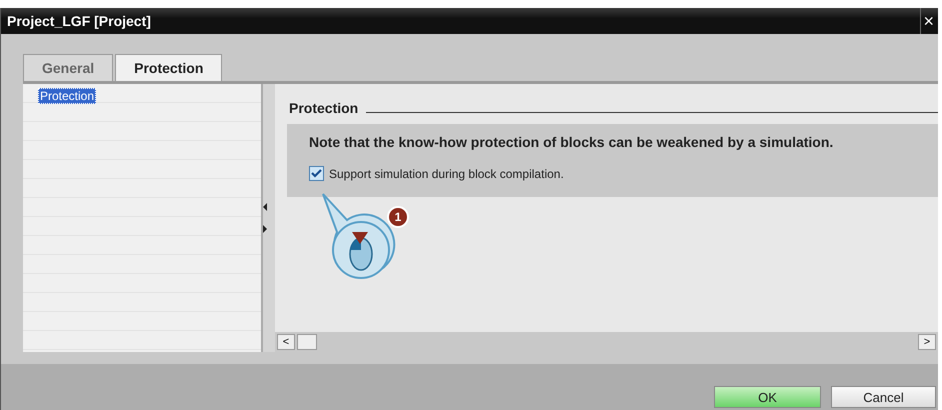 The width and height of the screenshot is (942, 410). I want to click on scroll-right-button: >, so click(927, 342).